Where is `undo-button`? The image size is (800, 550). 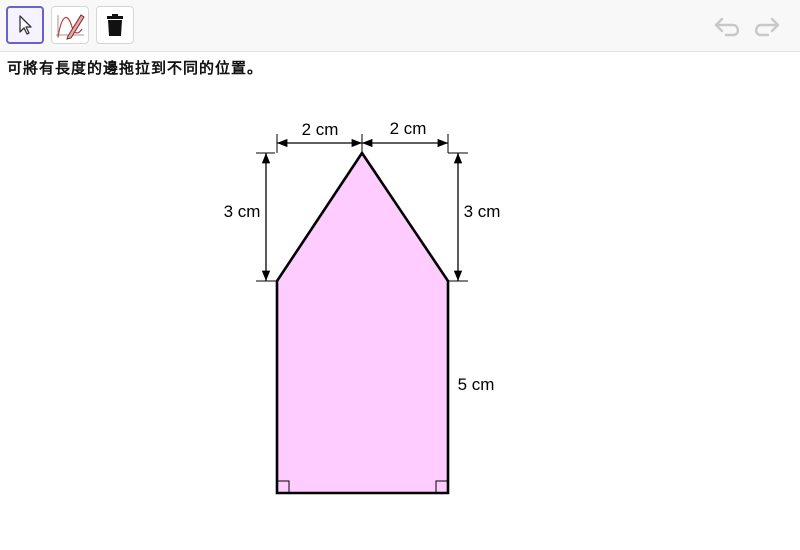 undo-button is located at coordinates (728, 26).